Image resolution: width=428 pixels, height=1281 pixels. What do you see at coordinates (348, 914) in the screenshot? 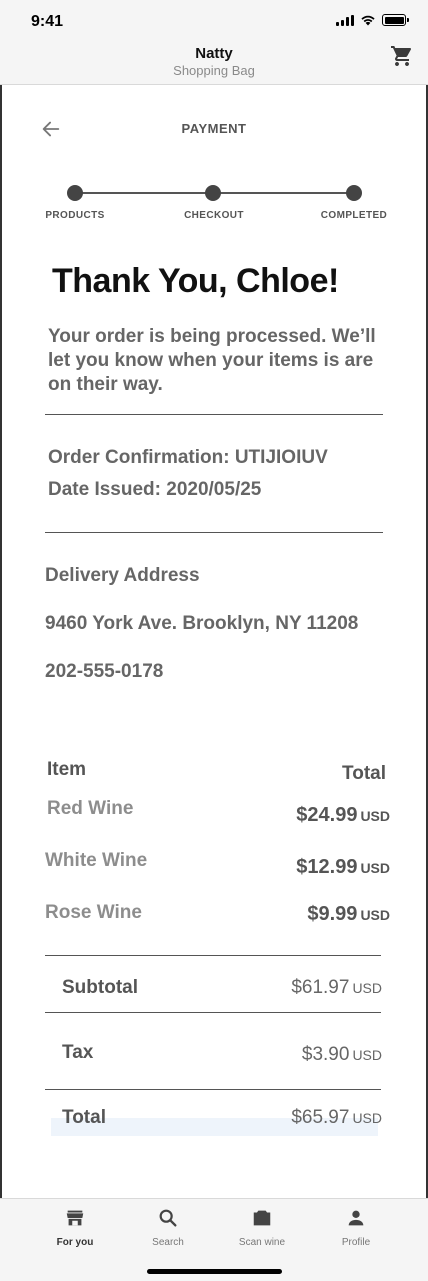
I see `item-price: $9.99 USD` at bounding box center [348, 914].